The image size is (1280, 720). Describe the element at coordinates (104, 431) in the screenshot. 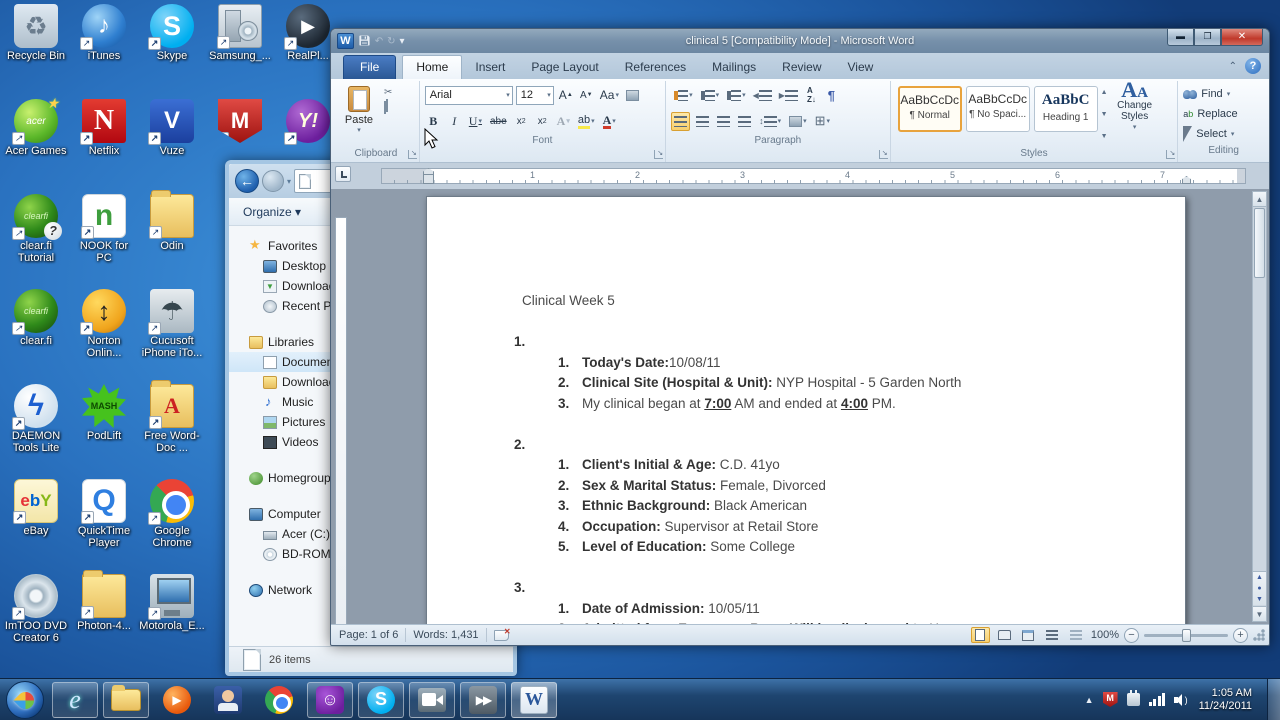

I see `desktop-icon-podlift: MASH ↗ PodLift` at that location.